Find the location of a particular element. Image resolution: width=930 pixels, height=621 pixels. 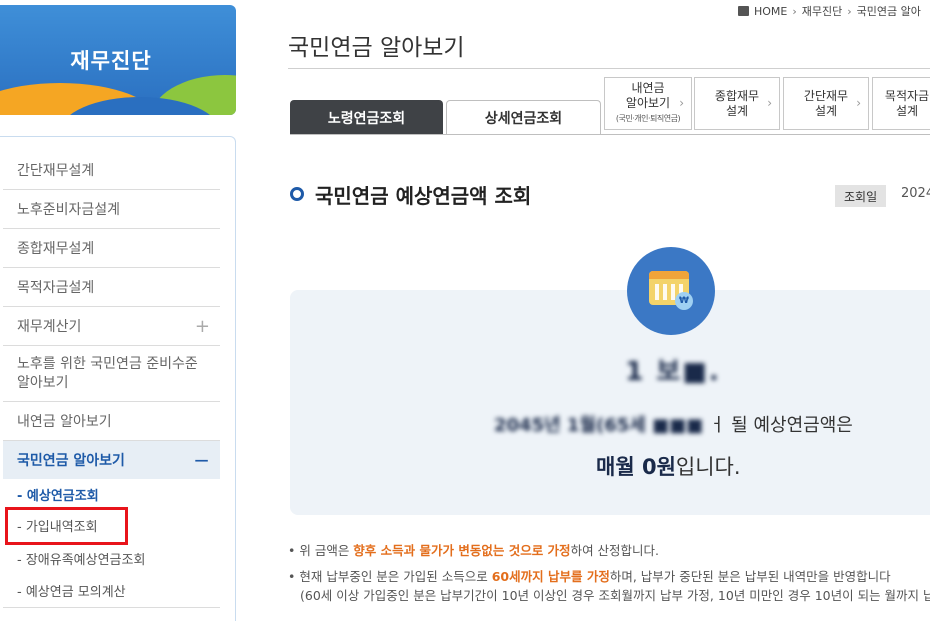

sidebar-subitem-simulation: - 예상연금 모의계산 is located at coordinates (71, 590).